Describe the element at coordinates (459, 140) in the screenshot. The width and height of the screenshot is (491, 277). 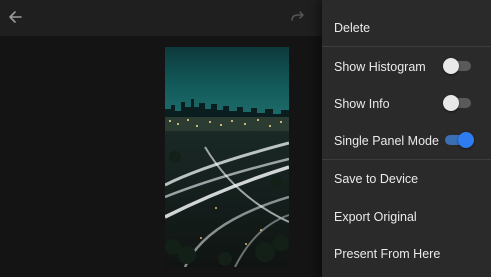
I see `single-panel-mode-toggle` at that location.